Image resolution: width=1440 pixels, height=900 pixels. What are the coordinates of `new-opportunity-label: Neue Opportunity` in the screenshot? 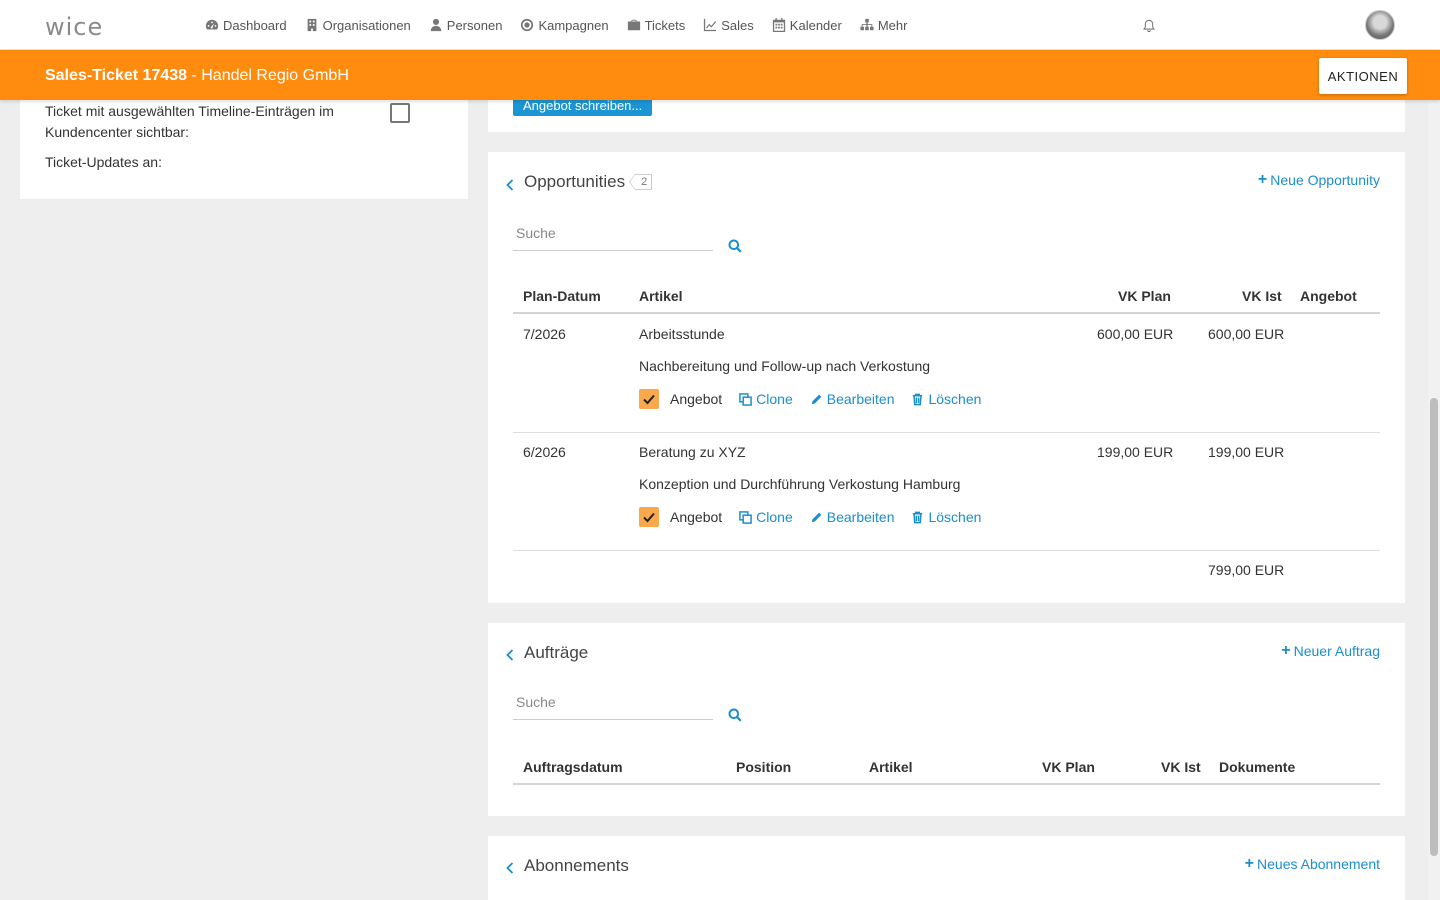 It's located at (1325, 180).